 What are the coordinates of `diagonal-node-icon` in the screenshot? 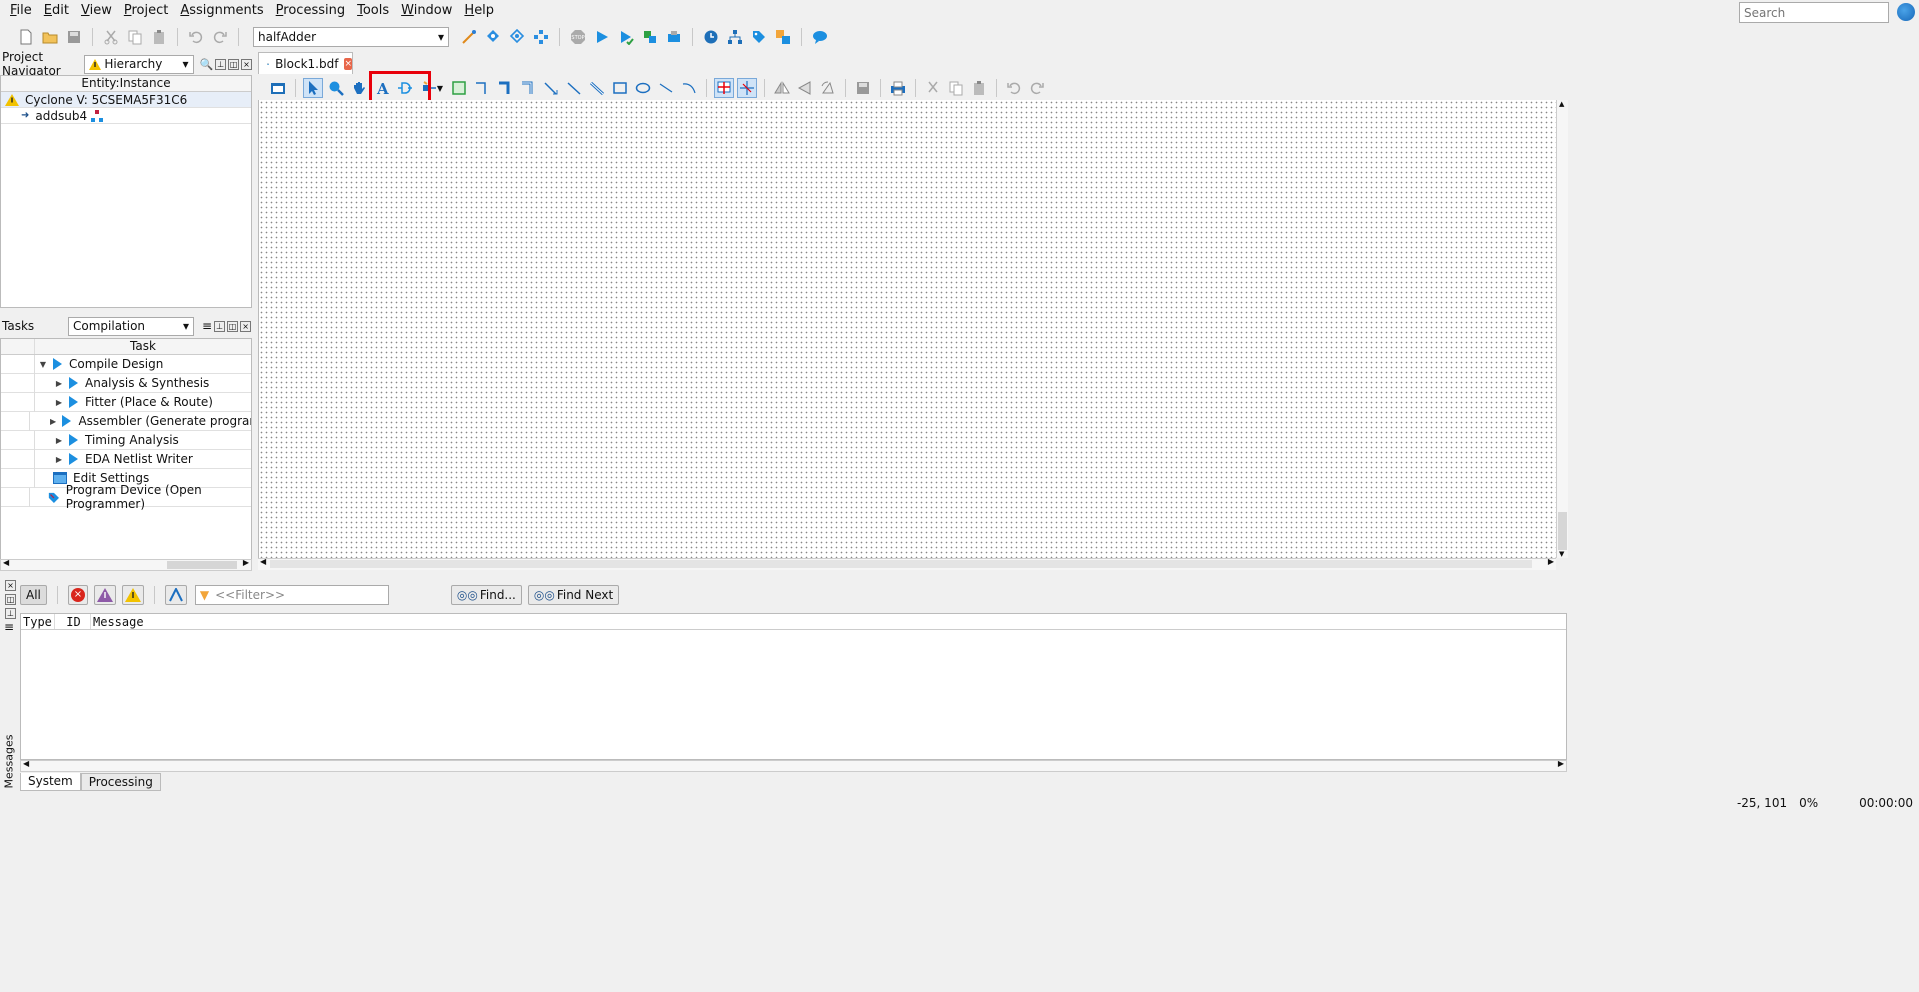 It's located at (551, 88).